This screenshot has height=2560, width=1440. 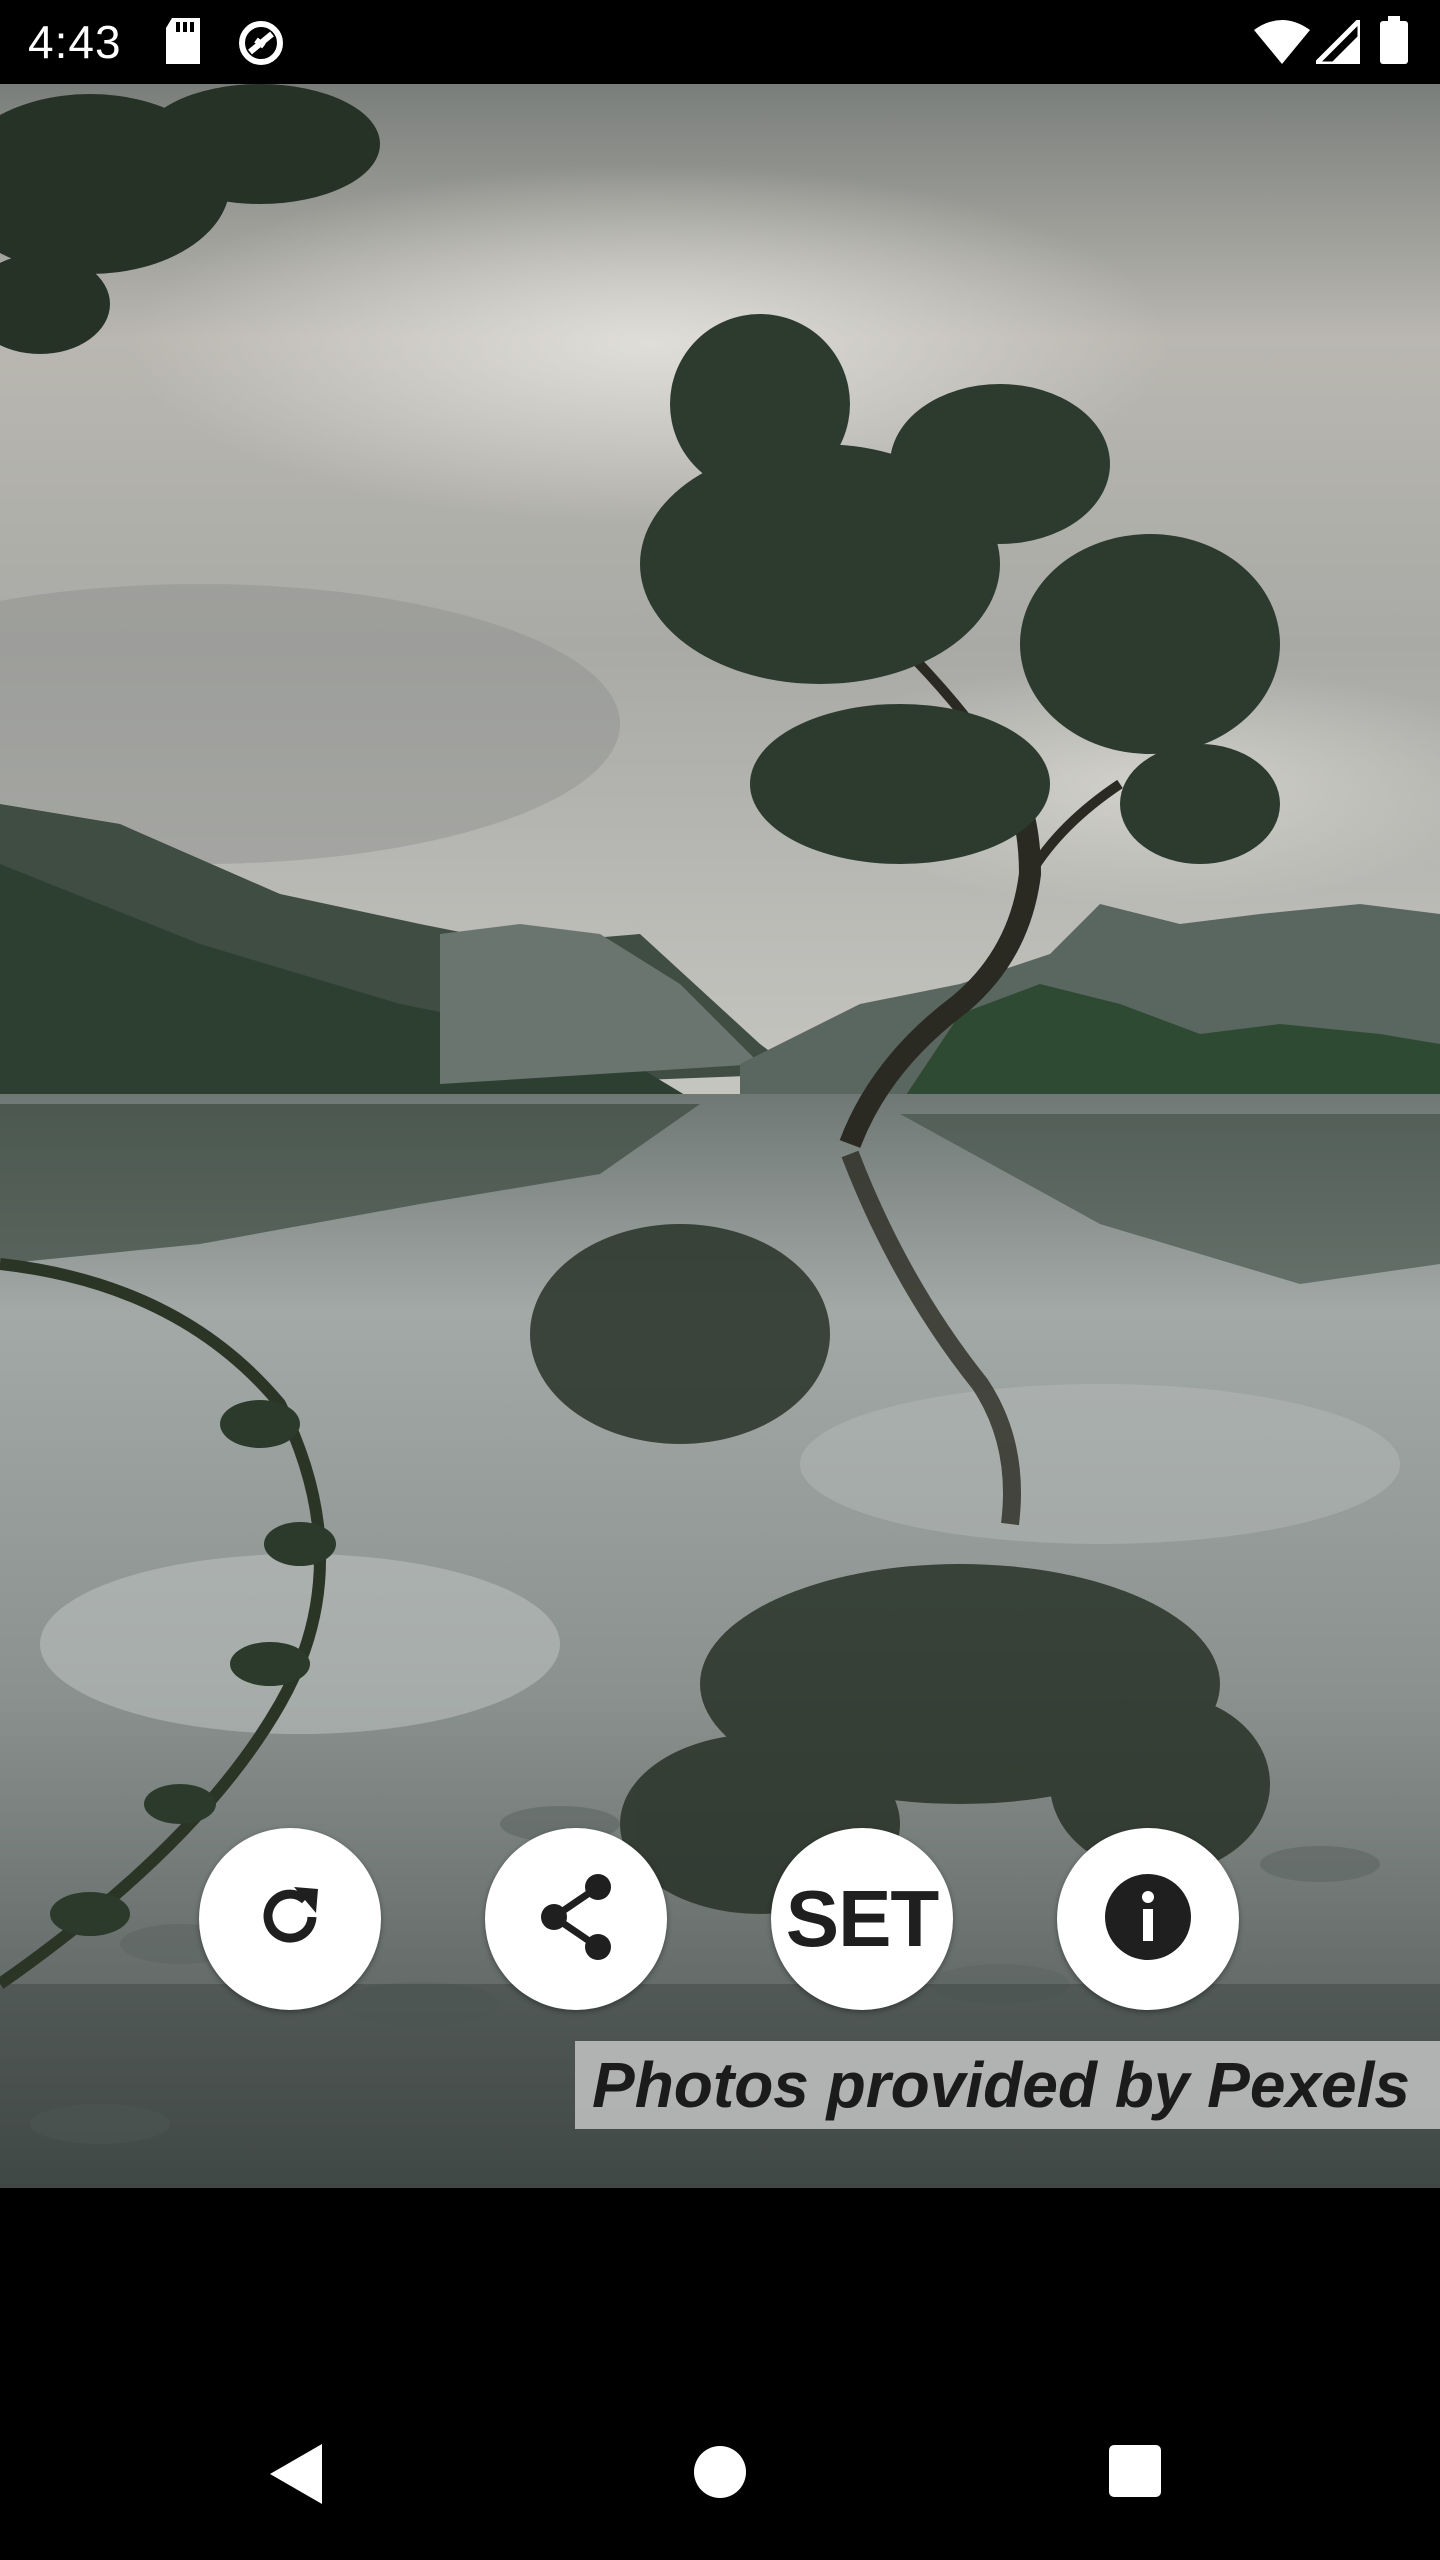 What do you see at coordinates (1282, 44) in the screenshot?
I see `wifi-icon` at bounding box center [1282, 44].